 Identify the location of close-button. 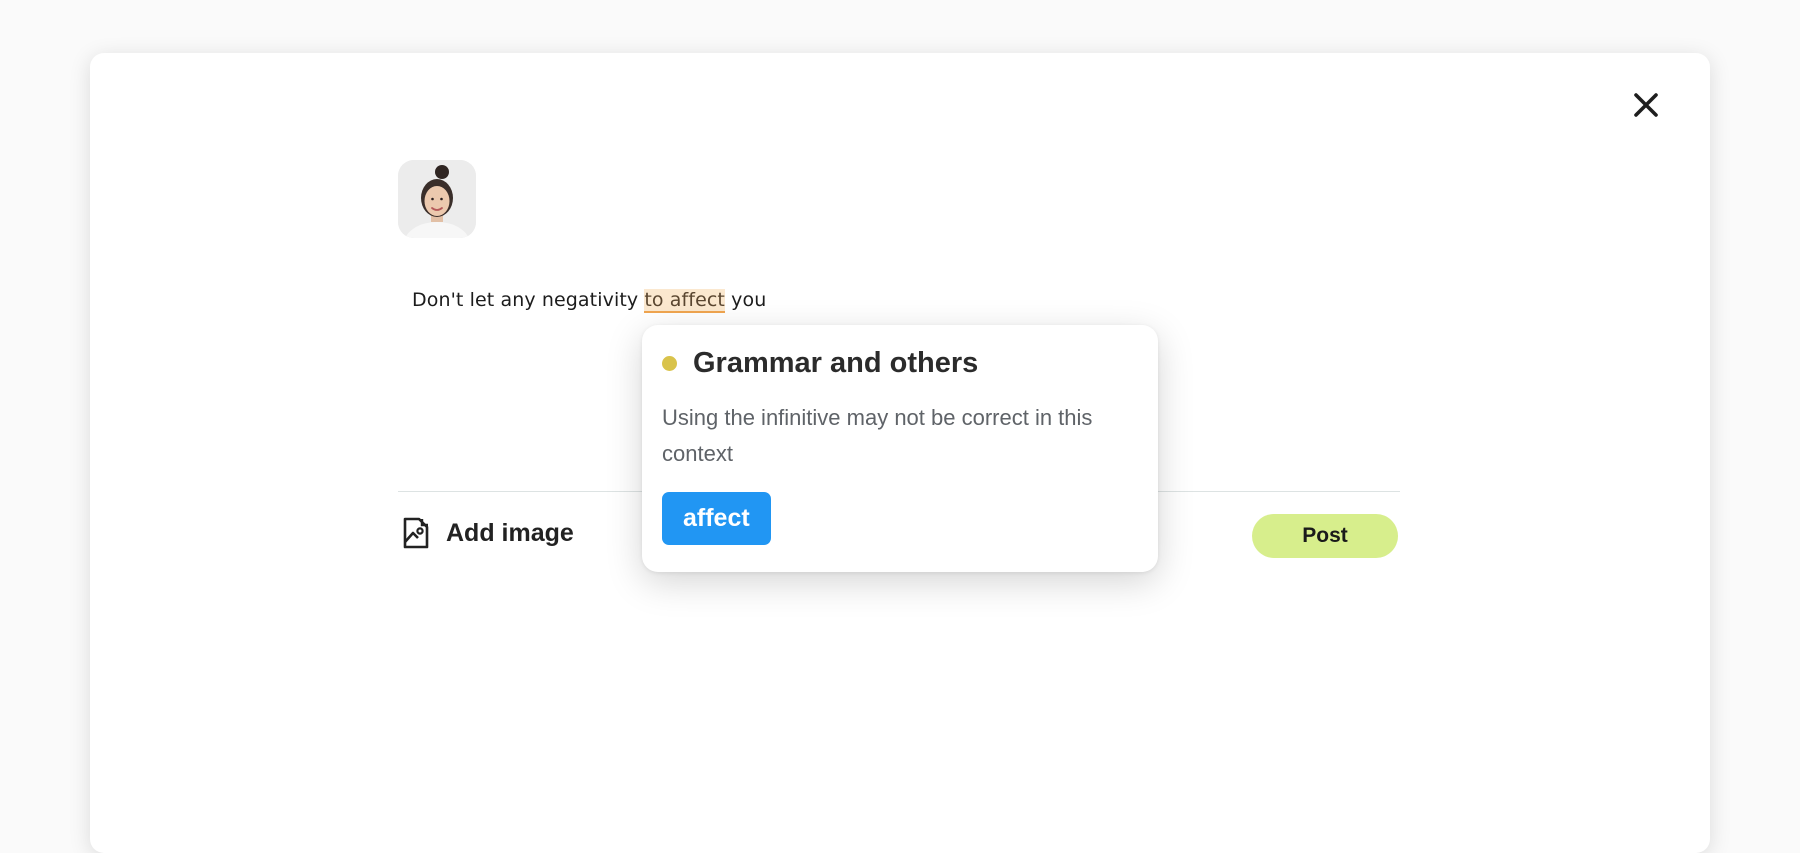
(1646, 105).